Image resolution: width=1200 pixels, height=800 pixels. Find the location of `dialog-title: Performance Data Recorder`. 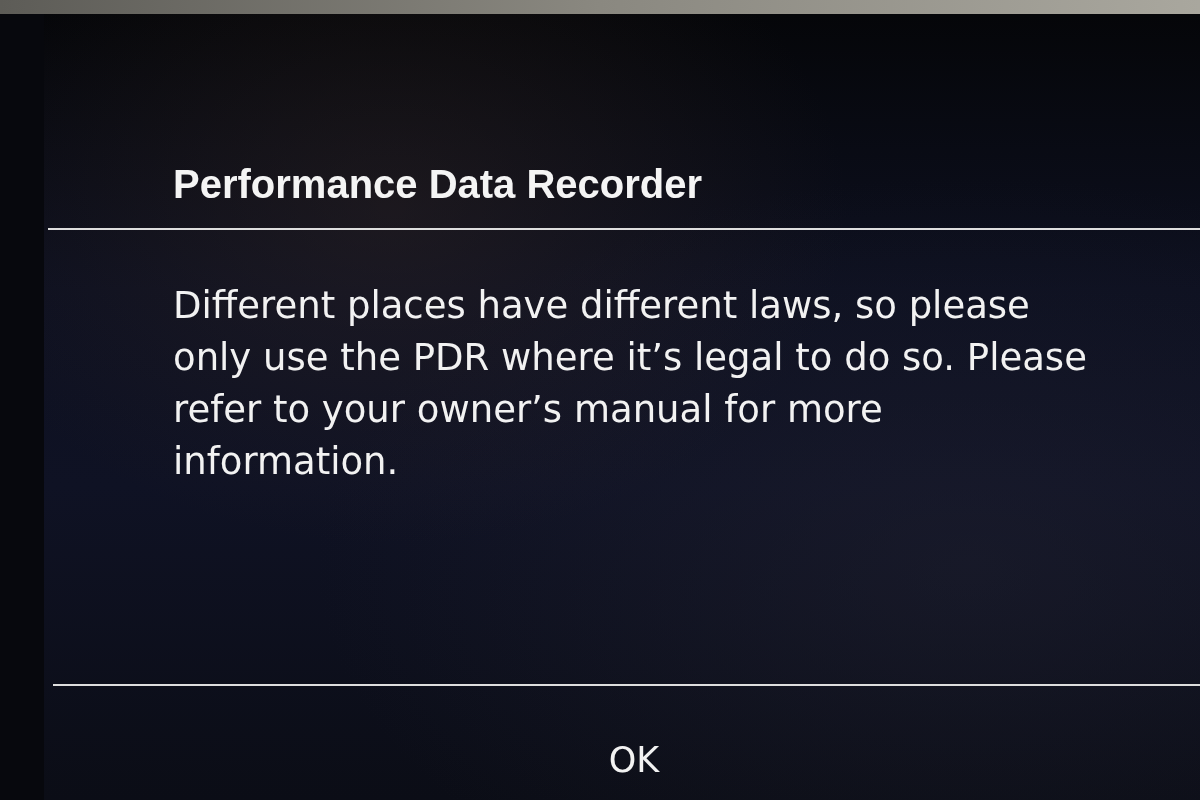

dialog-title: Performance Data Recorder is located at coordinates (438, 184).